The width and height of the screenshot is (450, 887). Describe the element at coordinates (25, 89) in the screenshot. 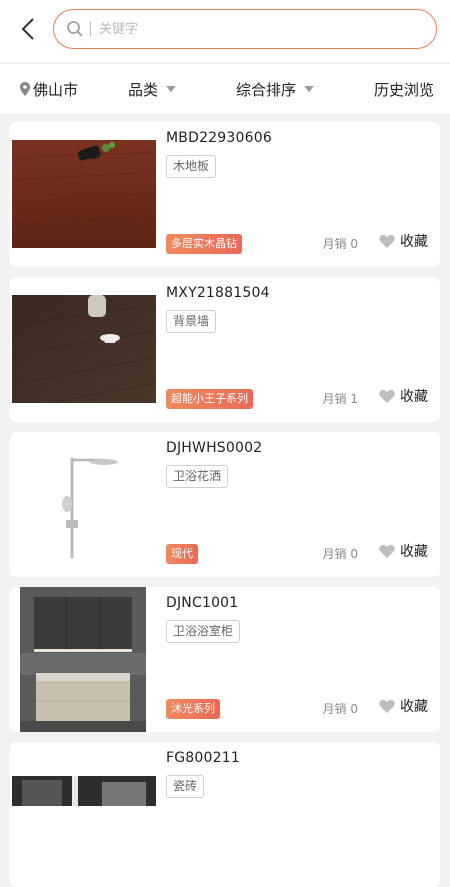

I see `location-pin-icon` at that location.